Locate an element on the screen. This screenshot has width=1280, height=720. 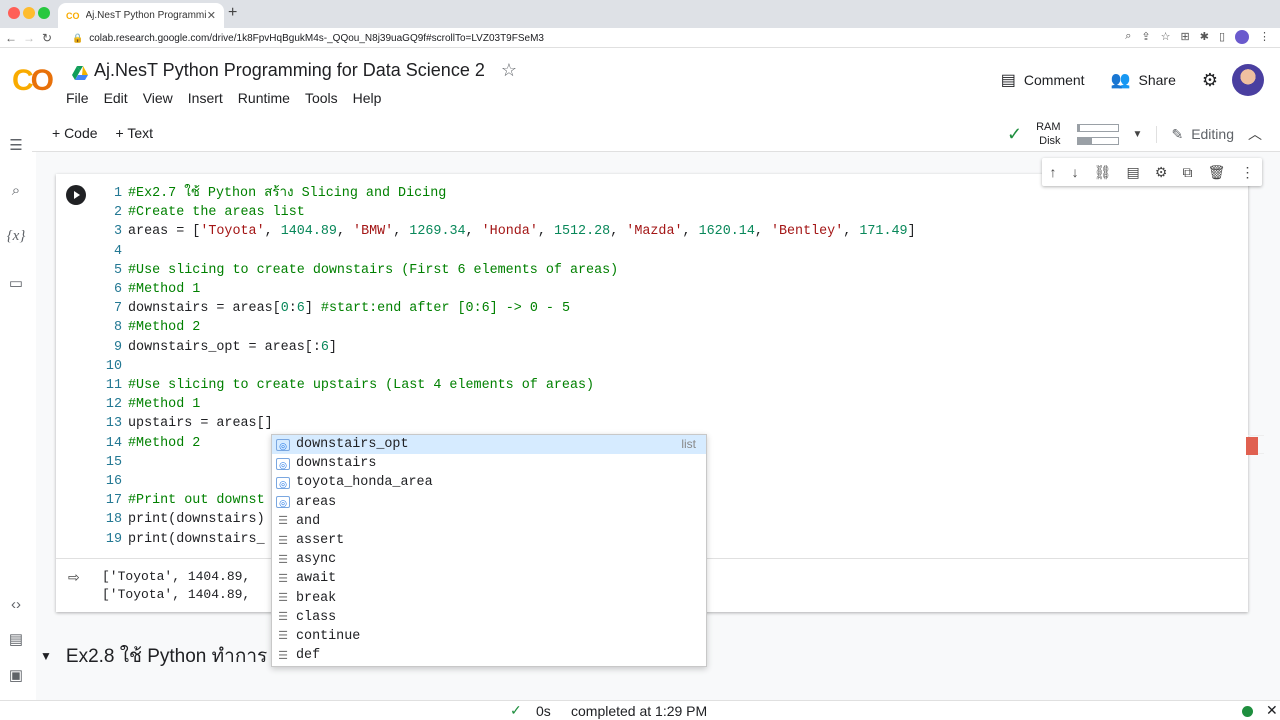
autocomplete-item: ◎ downstairs is located at coordinates (489, 463).